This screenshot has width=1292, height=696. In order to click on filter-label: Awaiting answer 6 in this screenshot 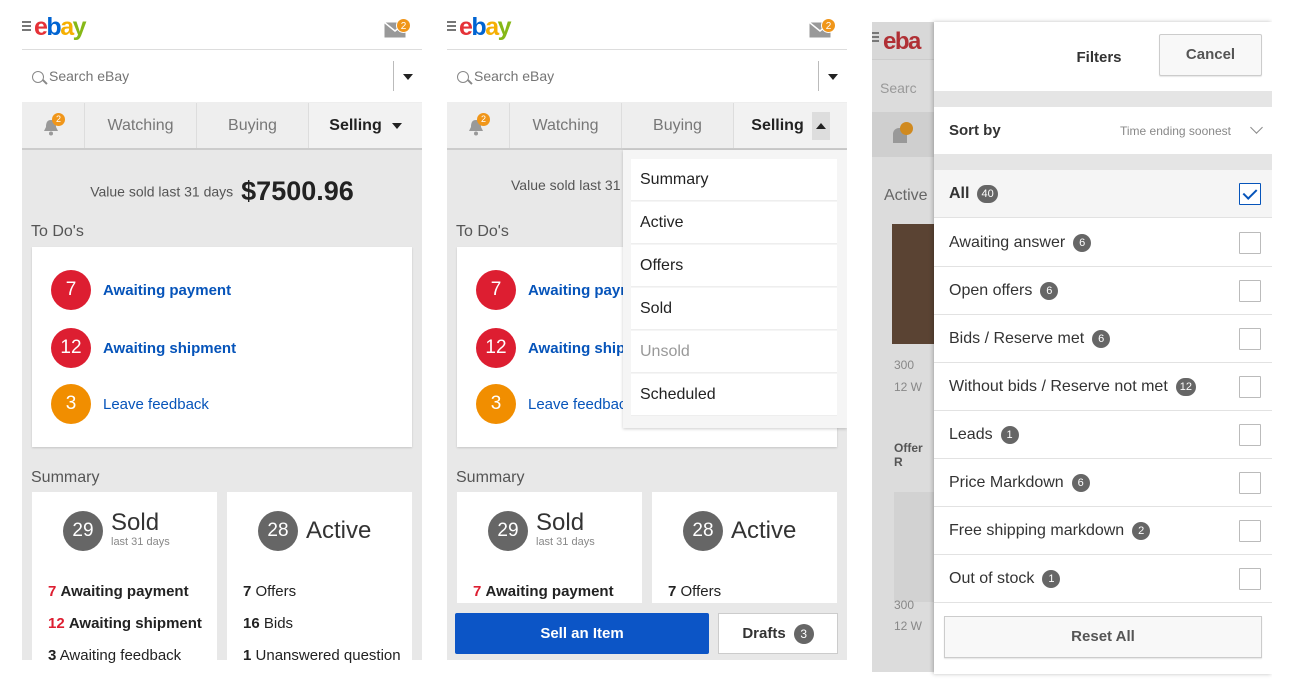, I will do `click(1020, 243)`.